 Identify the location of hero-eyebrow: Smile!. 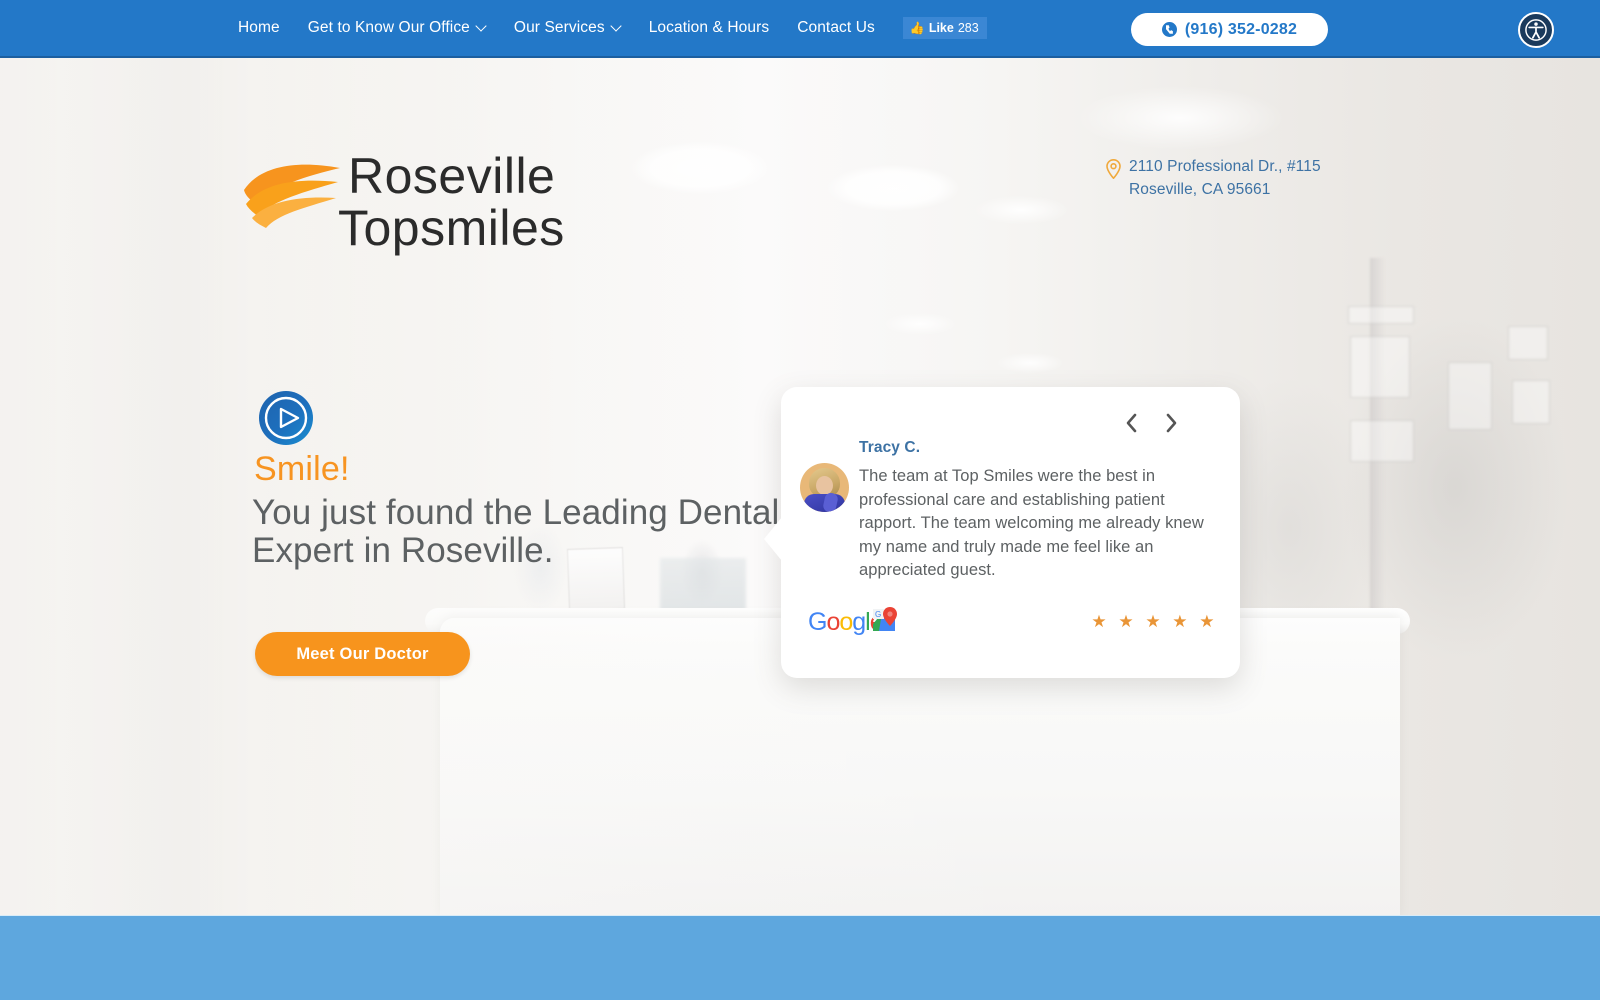
(302, 469).